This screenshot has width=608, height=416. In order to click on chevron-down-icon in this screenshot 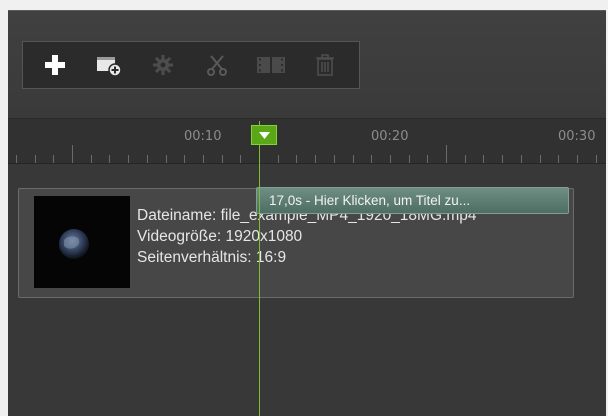, I will do `click(264, 135)`.